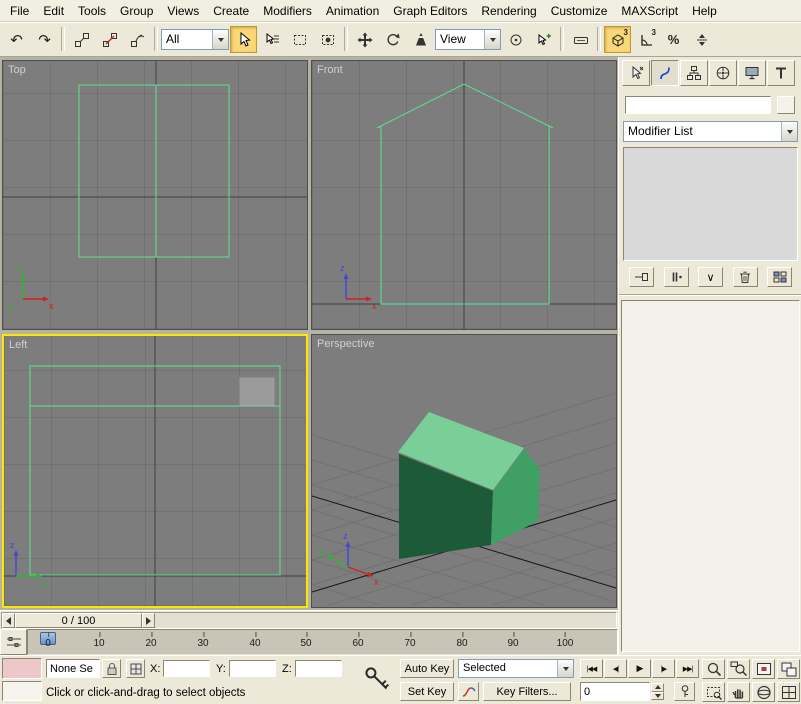  I want to click on zoom-extents-all-button, so click(788, 669).